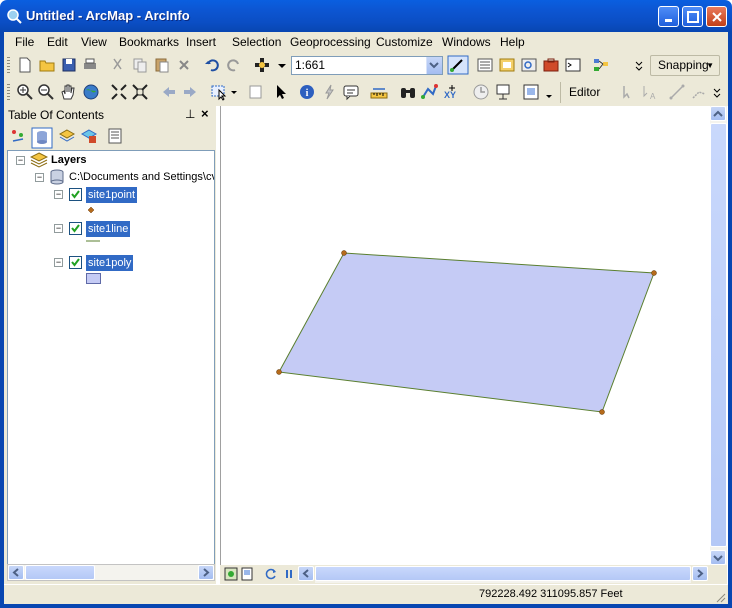  I want to click on dataframe-label: Layers, so click(68, 160).